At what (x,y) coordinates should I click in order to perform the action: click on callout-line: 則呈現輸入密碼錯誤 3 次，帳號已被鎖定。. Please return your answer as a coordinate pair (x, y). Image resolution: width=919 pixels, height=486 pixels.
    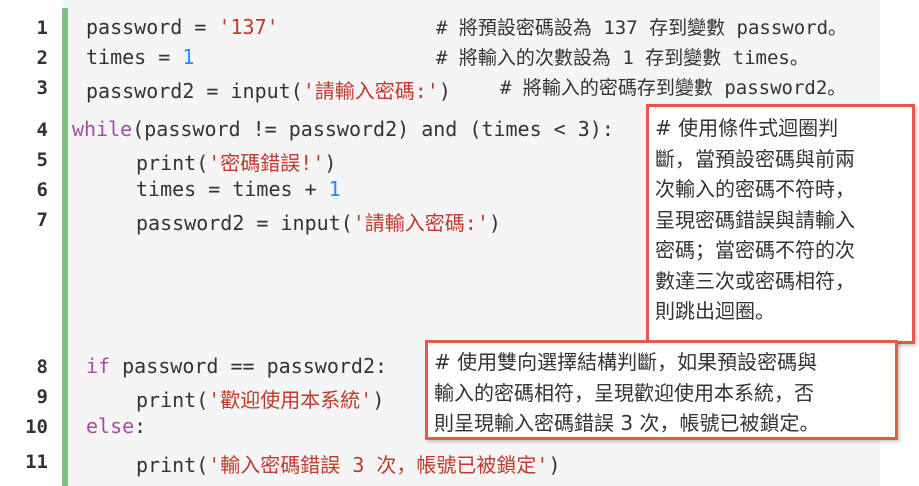
    Looking at the image, I should click on (627, 423).